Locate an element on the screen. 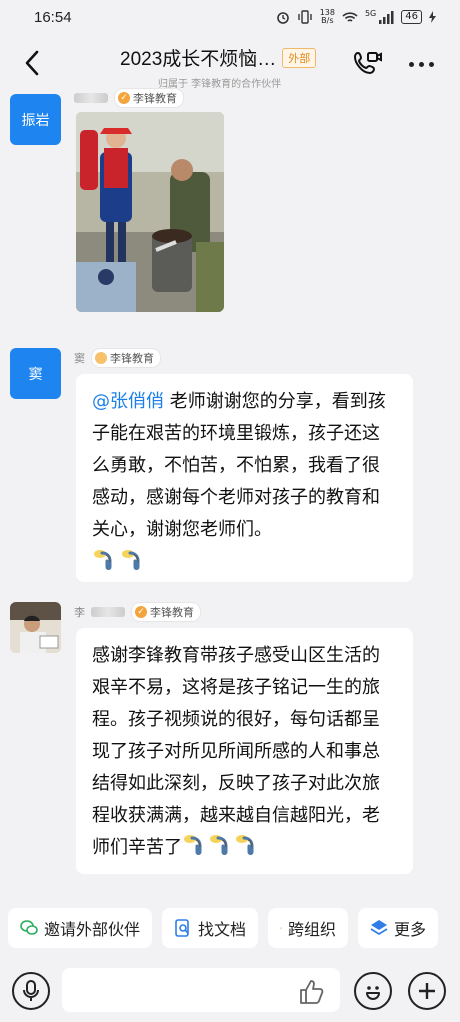 The image size is (460, 1022). net-speed: 138 B/s is located at coordinates (327, 17).